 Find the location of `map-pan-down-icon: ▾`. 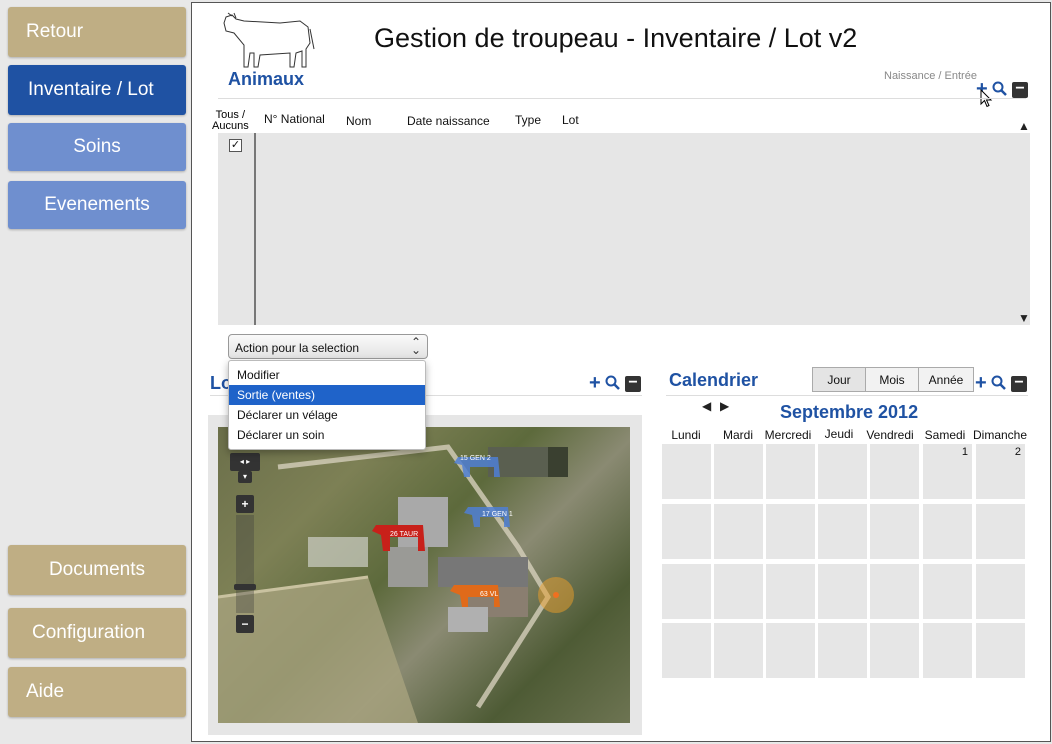

map-pan-down-icon: ▾ is located at coordinates (245, 477).